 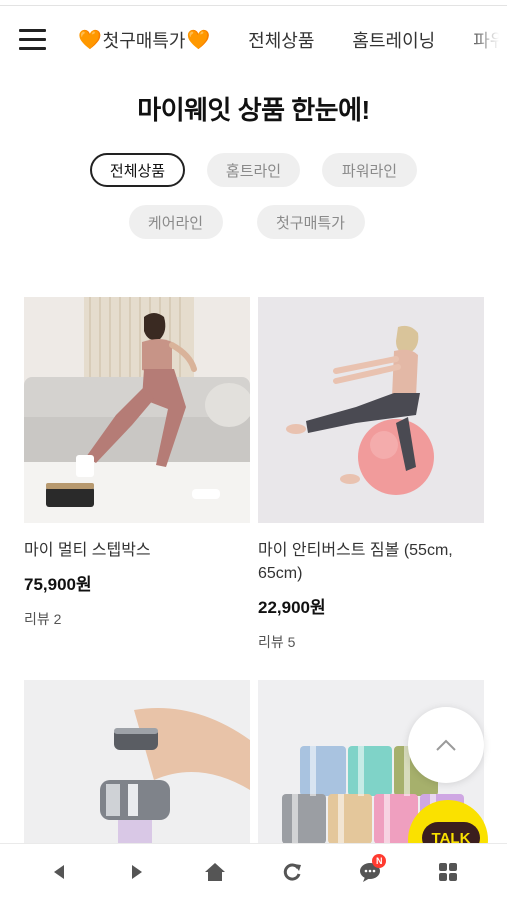 I want to click on home-button, so click(x=215, y=872).